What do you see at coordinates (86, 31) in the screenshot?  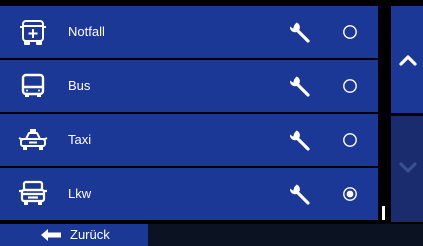 I see `list-item-label: Notfall` at bounding box center [86, 31].